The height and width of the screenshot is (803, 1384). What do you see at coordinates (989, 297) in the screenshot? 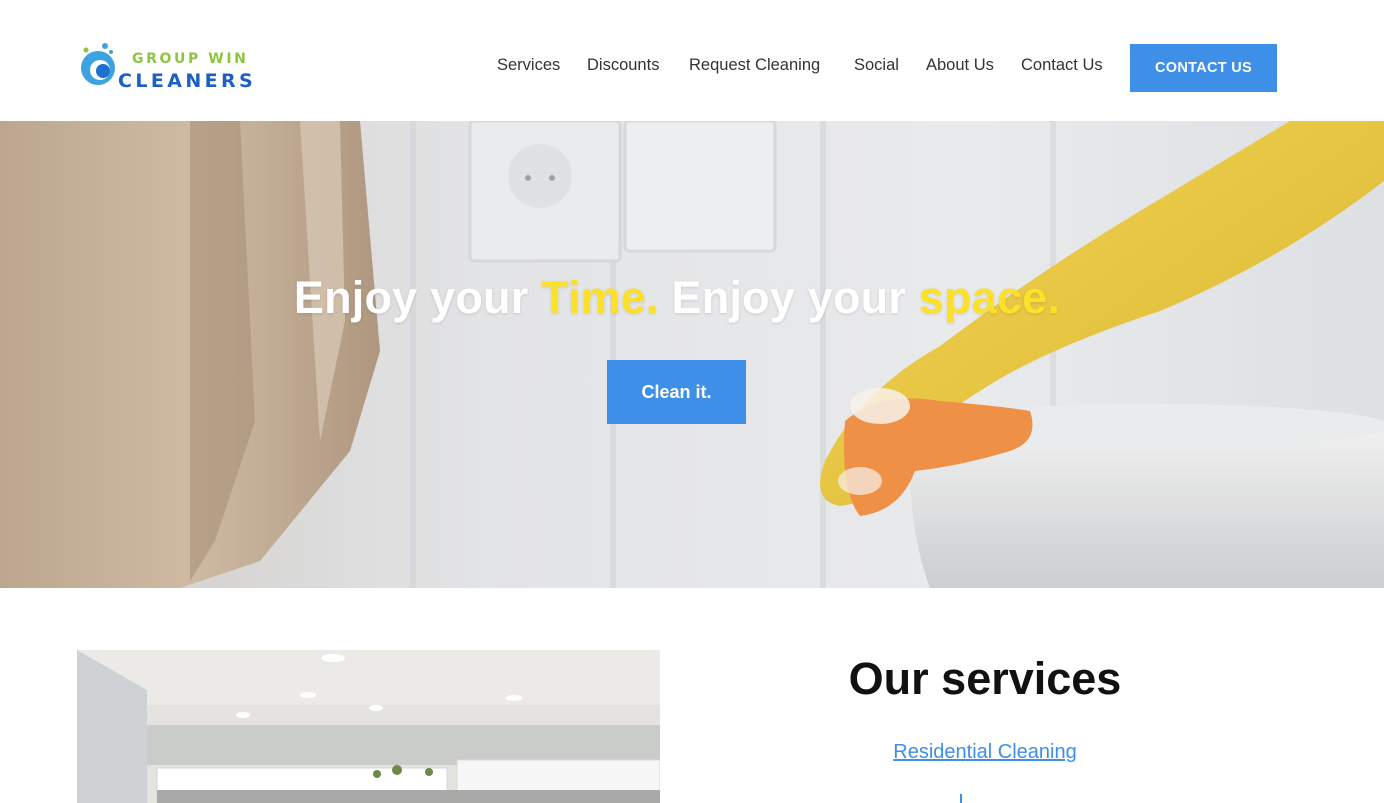
I see `hero-title-highlight-space: space.` at bounding box center [989, 297].